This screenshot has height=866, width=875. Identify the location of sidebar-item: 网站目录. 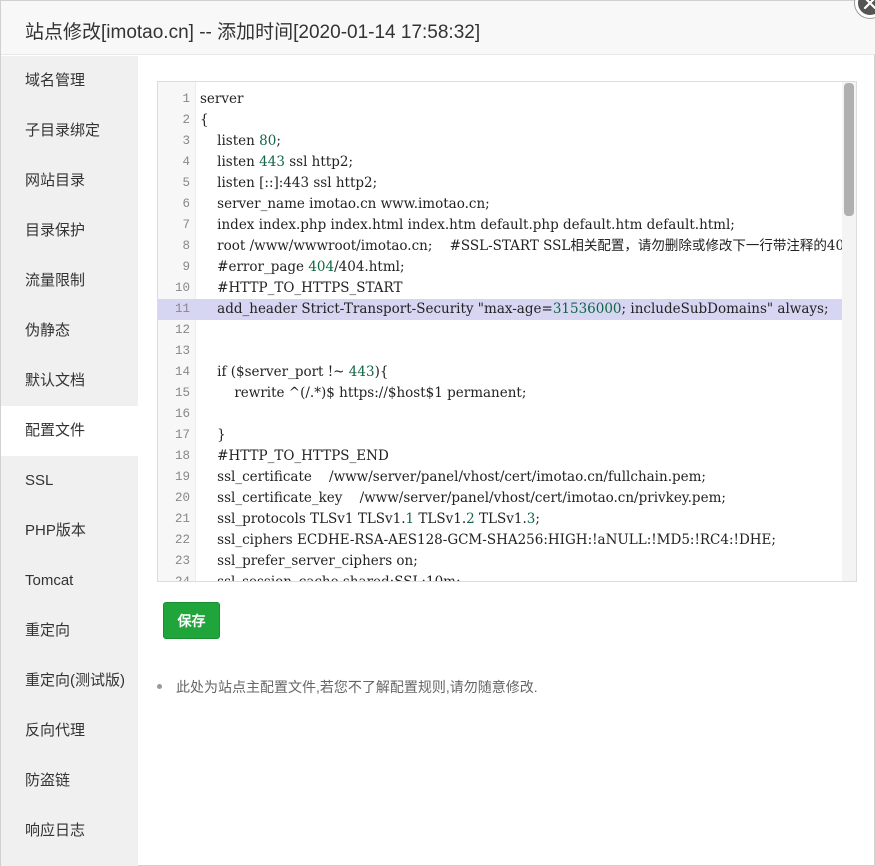
(69, 181).